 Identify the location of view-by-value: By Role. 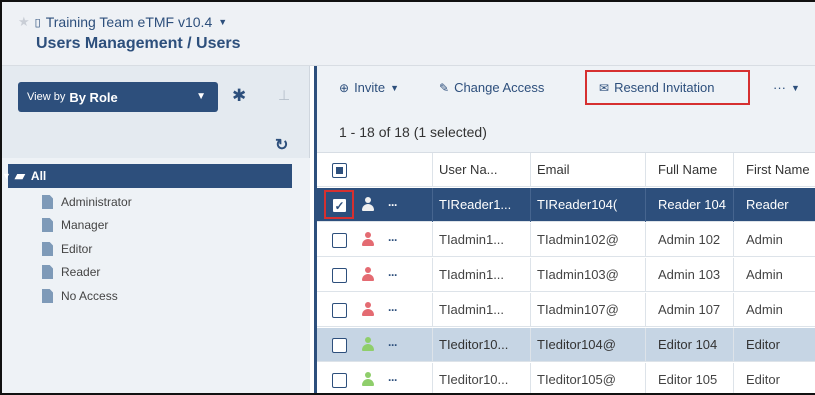
(93, 97).